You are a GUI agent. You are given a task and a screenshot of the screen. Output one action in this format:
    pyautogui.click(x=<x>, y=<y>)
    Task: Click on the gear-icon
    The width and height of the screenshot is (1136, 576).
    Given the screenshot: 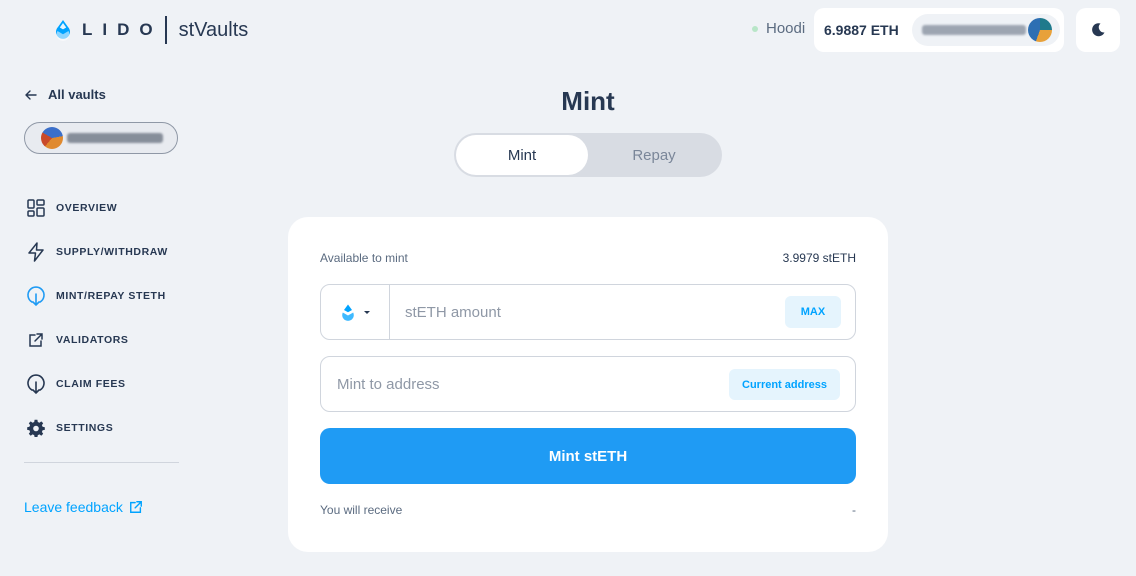 What is the action you would take?
    pyautogui.click(x=36, y=428)
    